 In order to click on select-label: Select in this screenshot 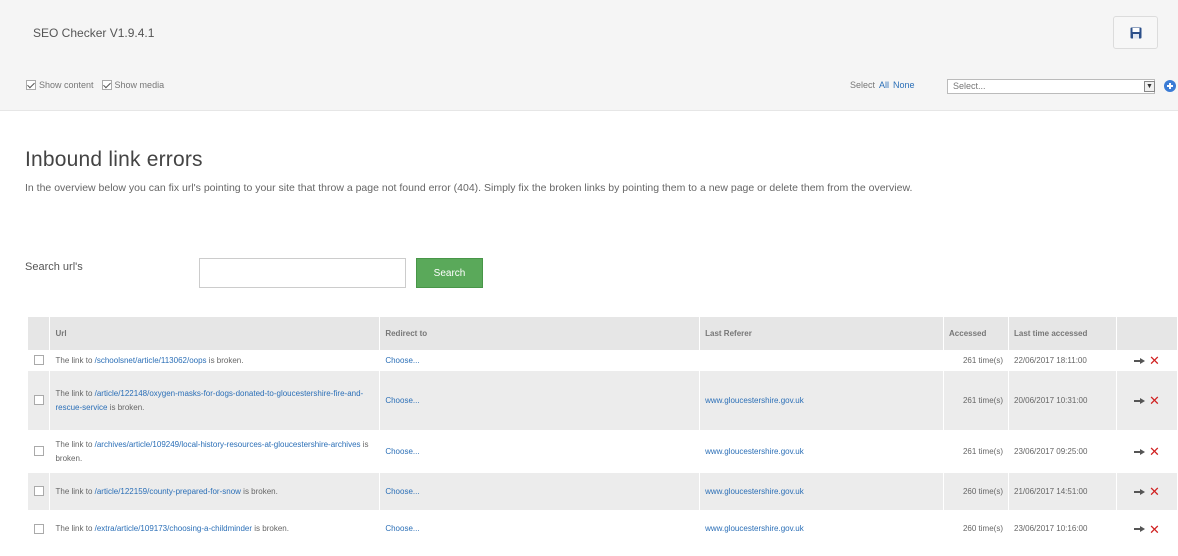, I will do `click(863, 85)`.